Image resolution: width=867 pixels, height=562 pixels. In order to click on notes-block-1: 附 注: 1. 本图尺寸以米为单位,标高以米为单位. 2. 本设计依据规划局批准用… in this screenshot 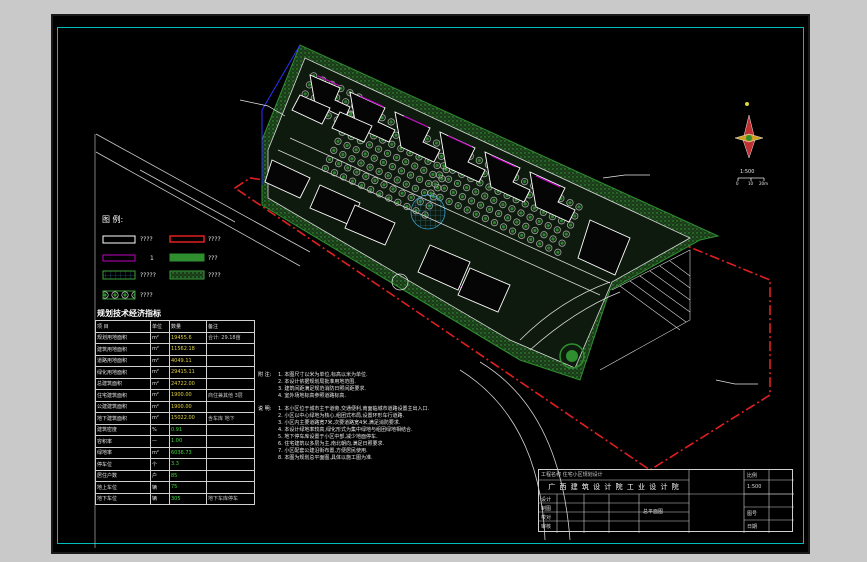, I will do `click(393, 386)`.